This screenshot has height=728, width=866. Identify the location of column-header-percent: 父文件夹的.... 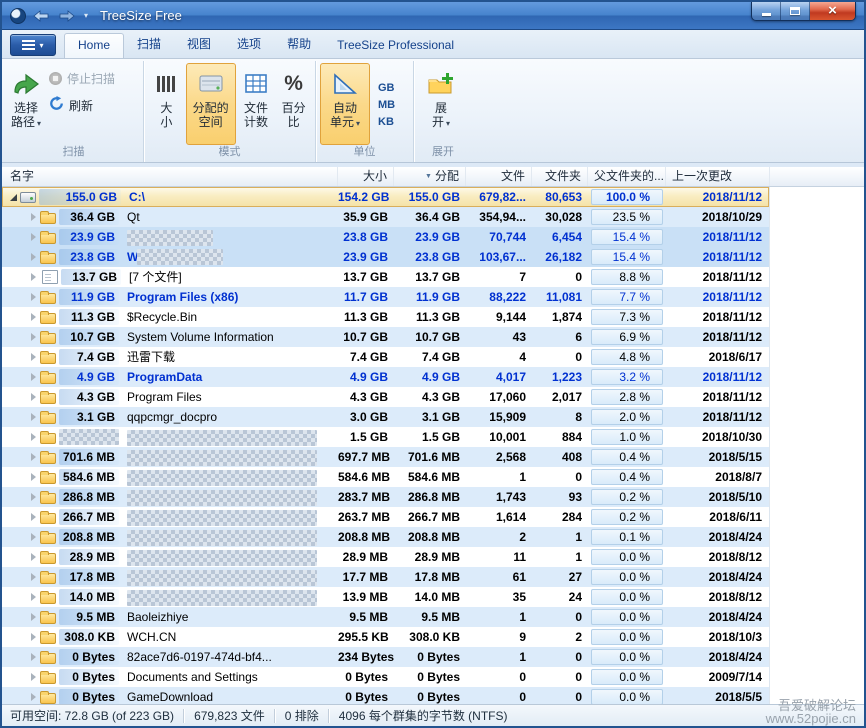
(627, 176).